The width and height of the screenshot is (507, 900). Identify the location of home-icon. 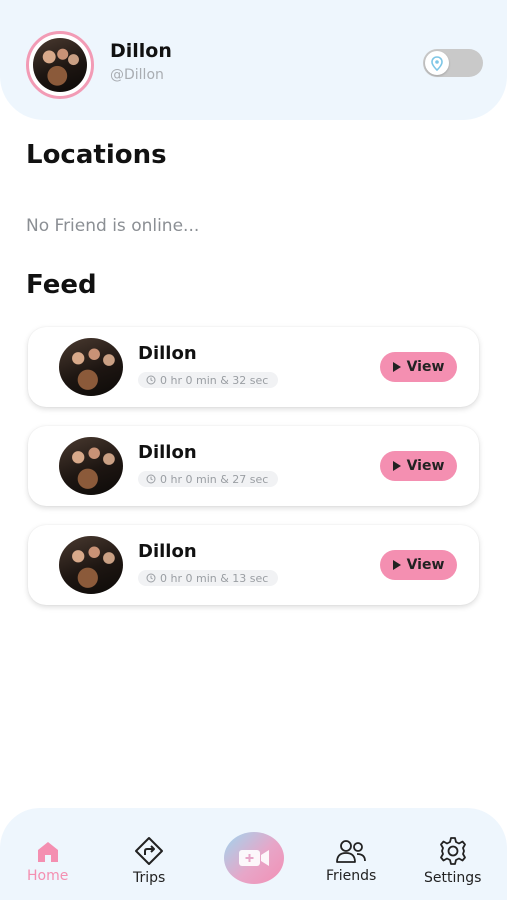
(47, 852).